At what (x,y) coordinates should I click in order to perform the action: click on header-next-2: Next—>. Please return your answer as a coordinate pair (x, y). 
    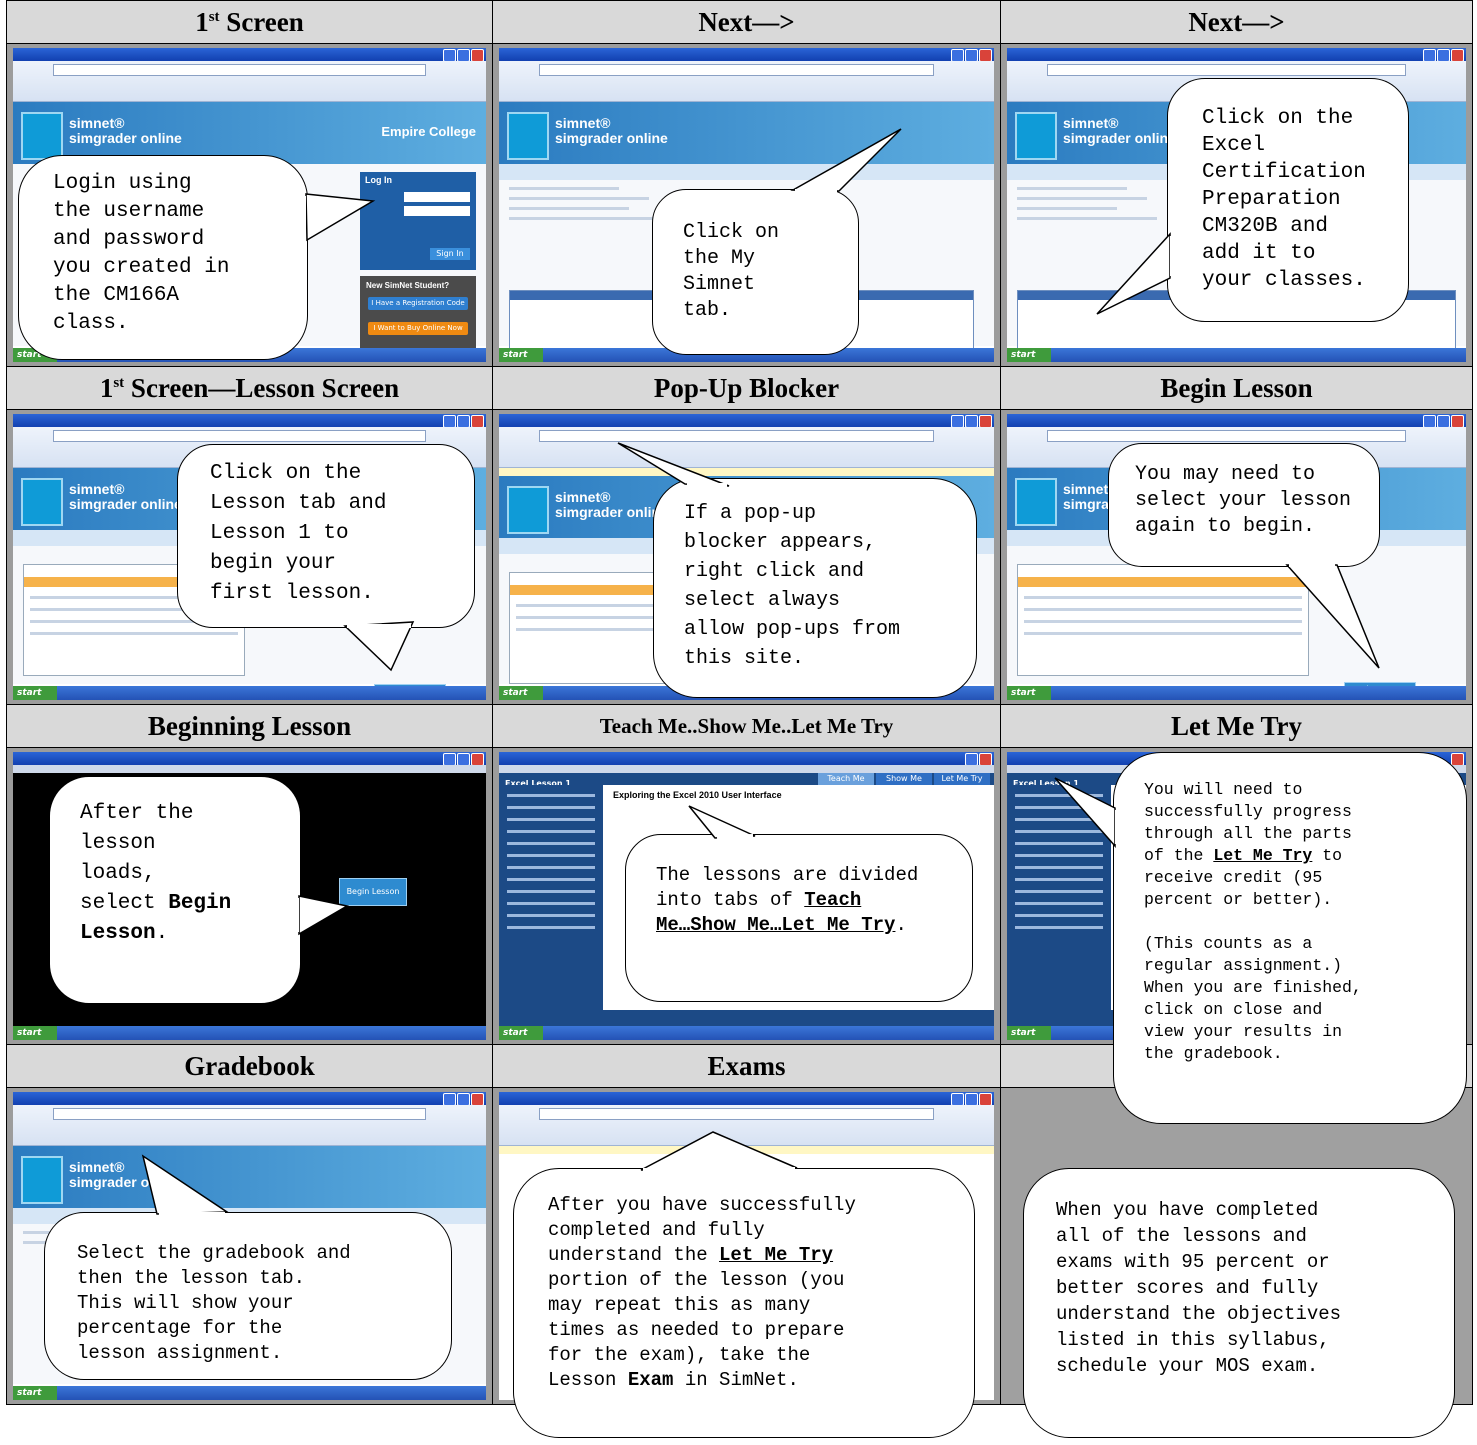
    Looking at the image, I should click on (1236, 22).